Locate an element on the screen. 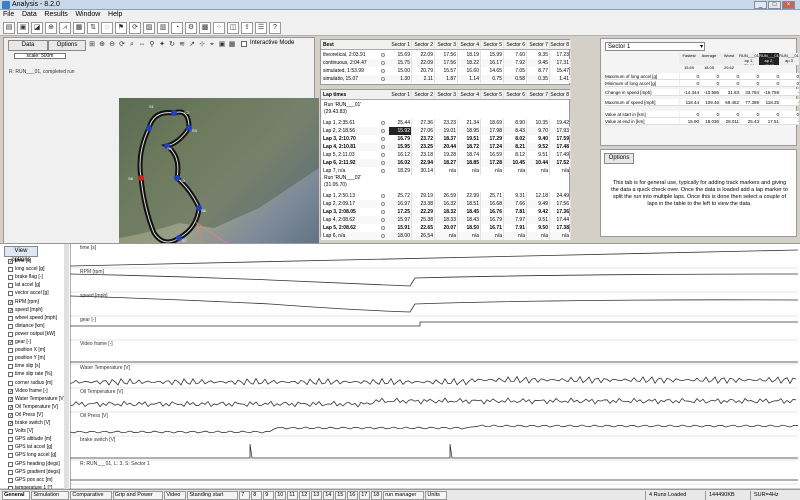 The height and width of the screenshot is (500, 800). tab-9: 9 is located at coordinates (269, 495).